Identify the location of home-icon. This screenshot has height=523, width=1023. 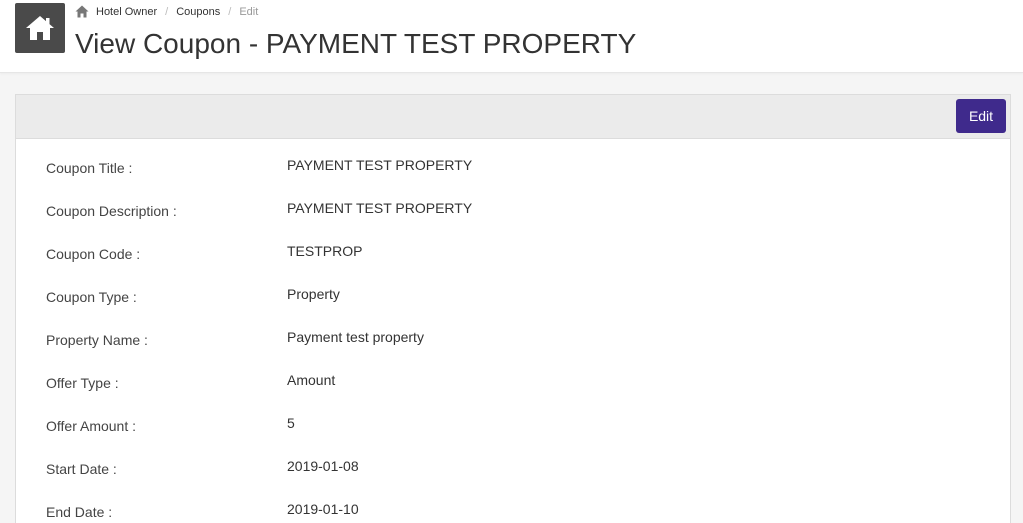
(40, 28).